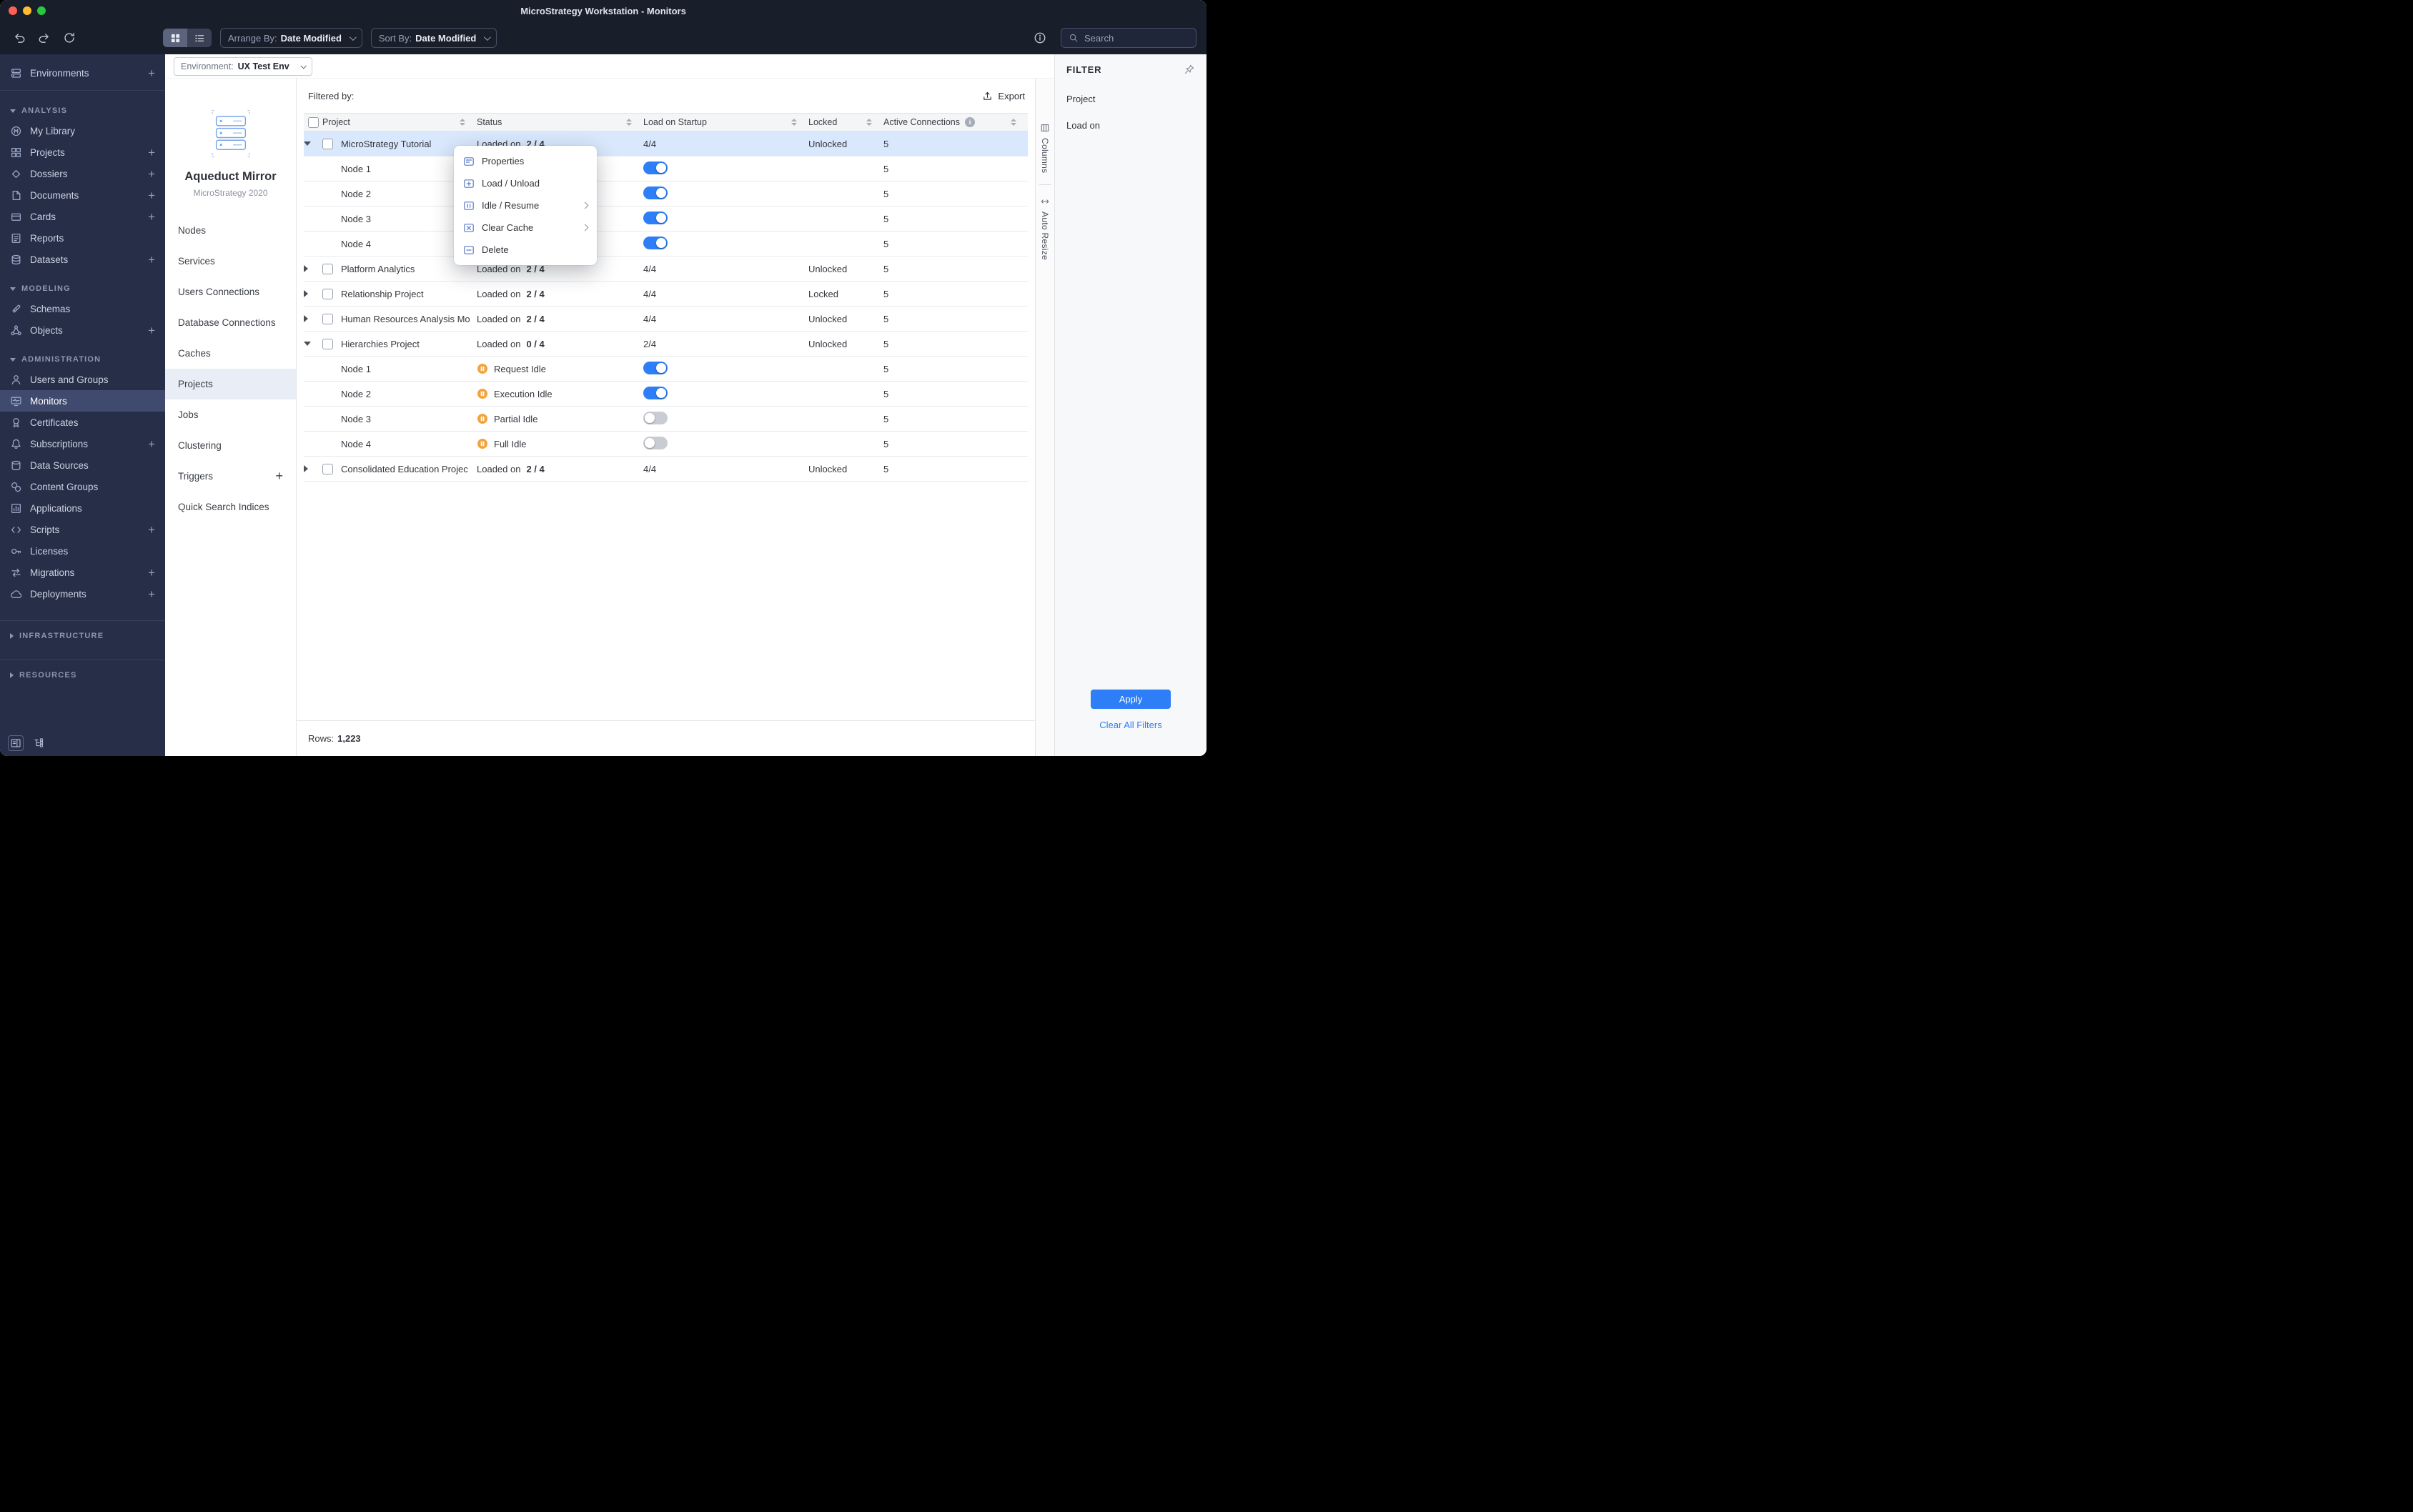 Image resolution: width=2413 pixels, height=1512 pixels. Describe the element at coordinates (83, 443) in the screenshot. I see `sidebar-item-subscriptions: Subscriptions +` at that location.